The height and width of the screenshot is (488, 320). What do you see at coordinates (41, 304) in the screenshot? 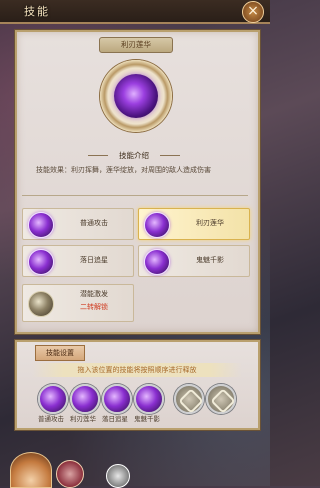
I see `locked-potential-icon` at bounding box center [41, 304].